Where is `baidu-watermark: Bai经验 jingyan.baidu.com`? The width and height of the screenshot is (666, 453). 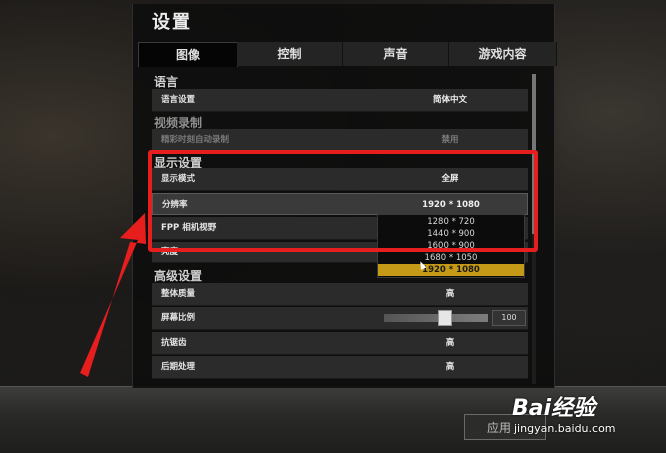
baidu-watermark: Bai经验 jingyan.baidu.com is located at coordinates (582, 414).